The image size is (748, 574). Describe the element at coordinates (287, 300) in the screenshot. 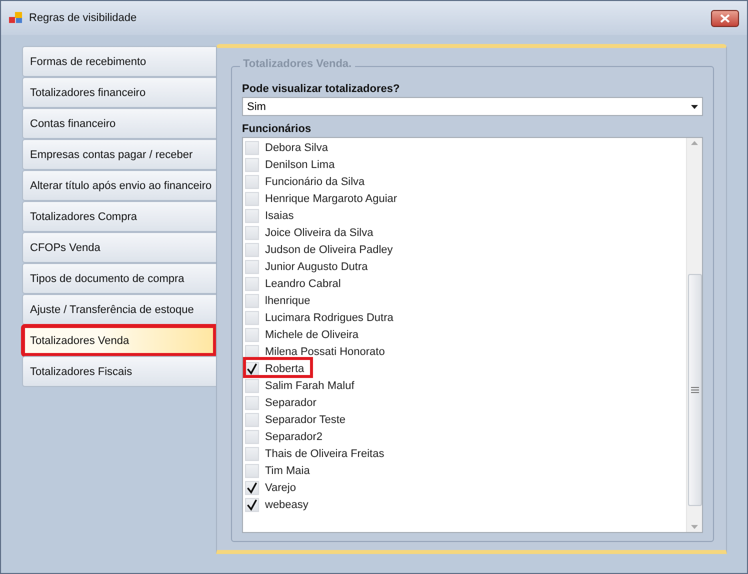

I see `employee-name: lhenrique` at that location.